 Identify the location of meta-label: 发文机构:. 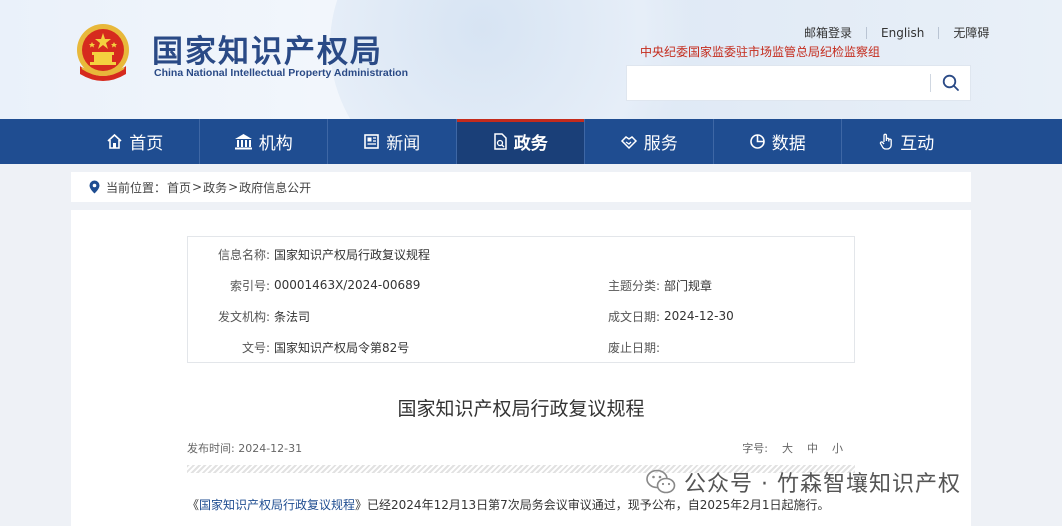
(243, 316).